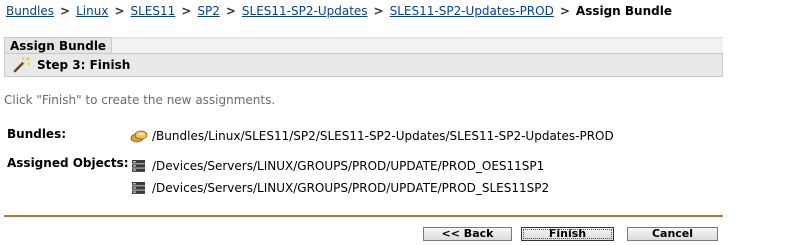 The image size is (800, 245). I want to click on panel-tab-title: Assign Bundle, so click(58, 45).